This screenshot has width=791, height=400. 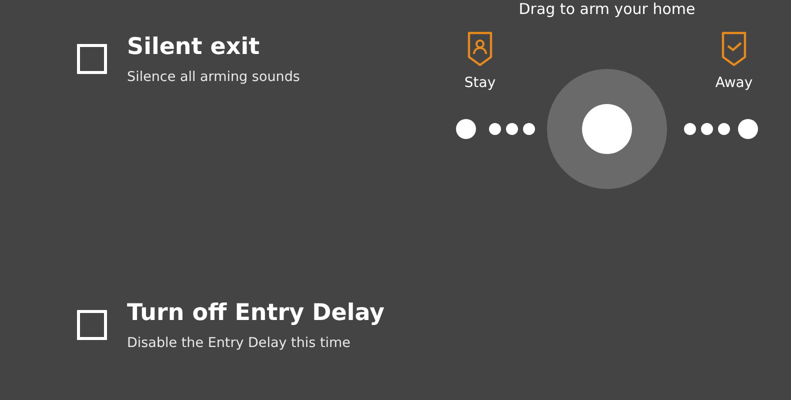 What do you see at coordinates (239, 344) in the screenshot?
I see `option-description: Disable the Entry Delay this time` at bounding box center [239, 344].